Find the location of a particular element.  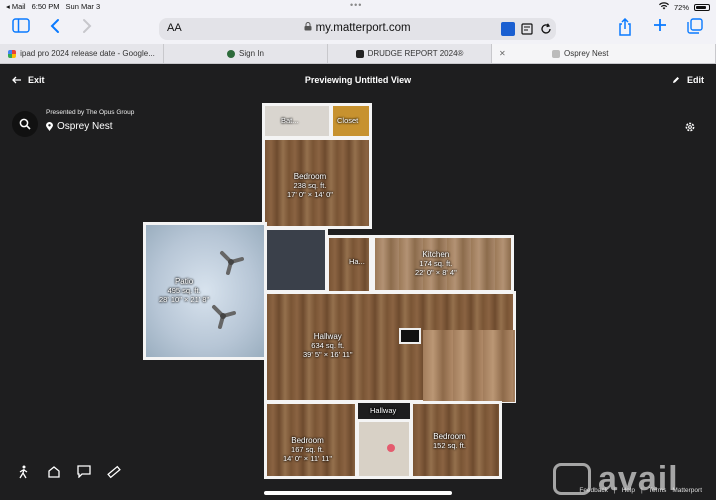

room-bath-middle is located at coordinates (384, 449).